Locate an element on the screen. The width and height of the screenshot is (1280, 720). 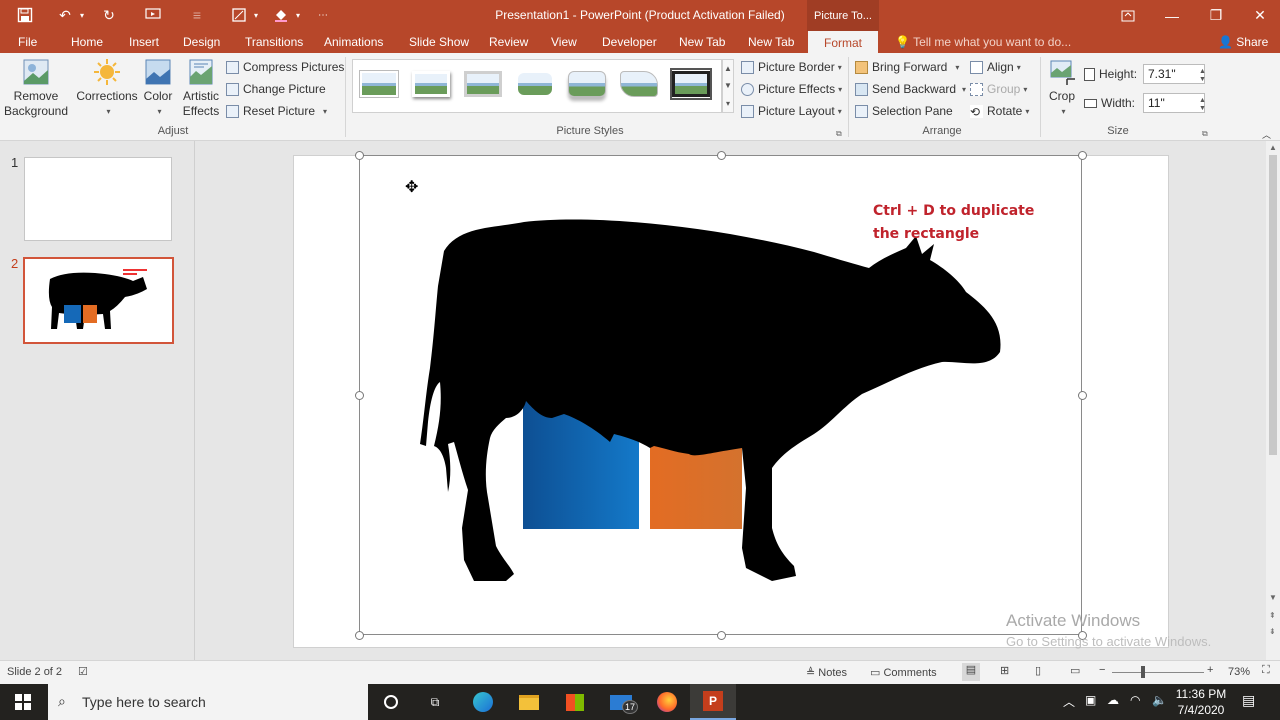
gallery-down-icon: ▼ is located at coordinates (728, 85).